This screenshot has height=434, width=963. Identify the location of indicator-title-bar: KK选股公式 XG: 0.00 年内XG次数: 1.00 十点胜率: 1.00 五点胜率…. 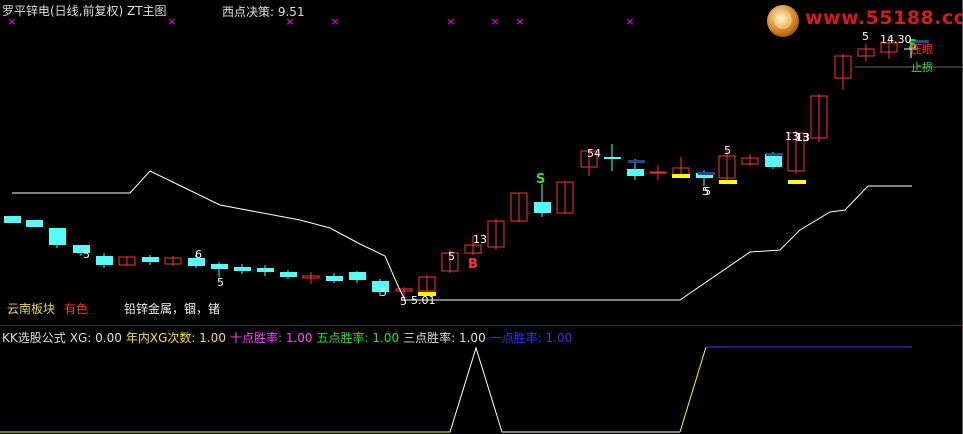
(289, 337).